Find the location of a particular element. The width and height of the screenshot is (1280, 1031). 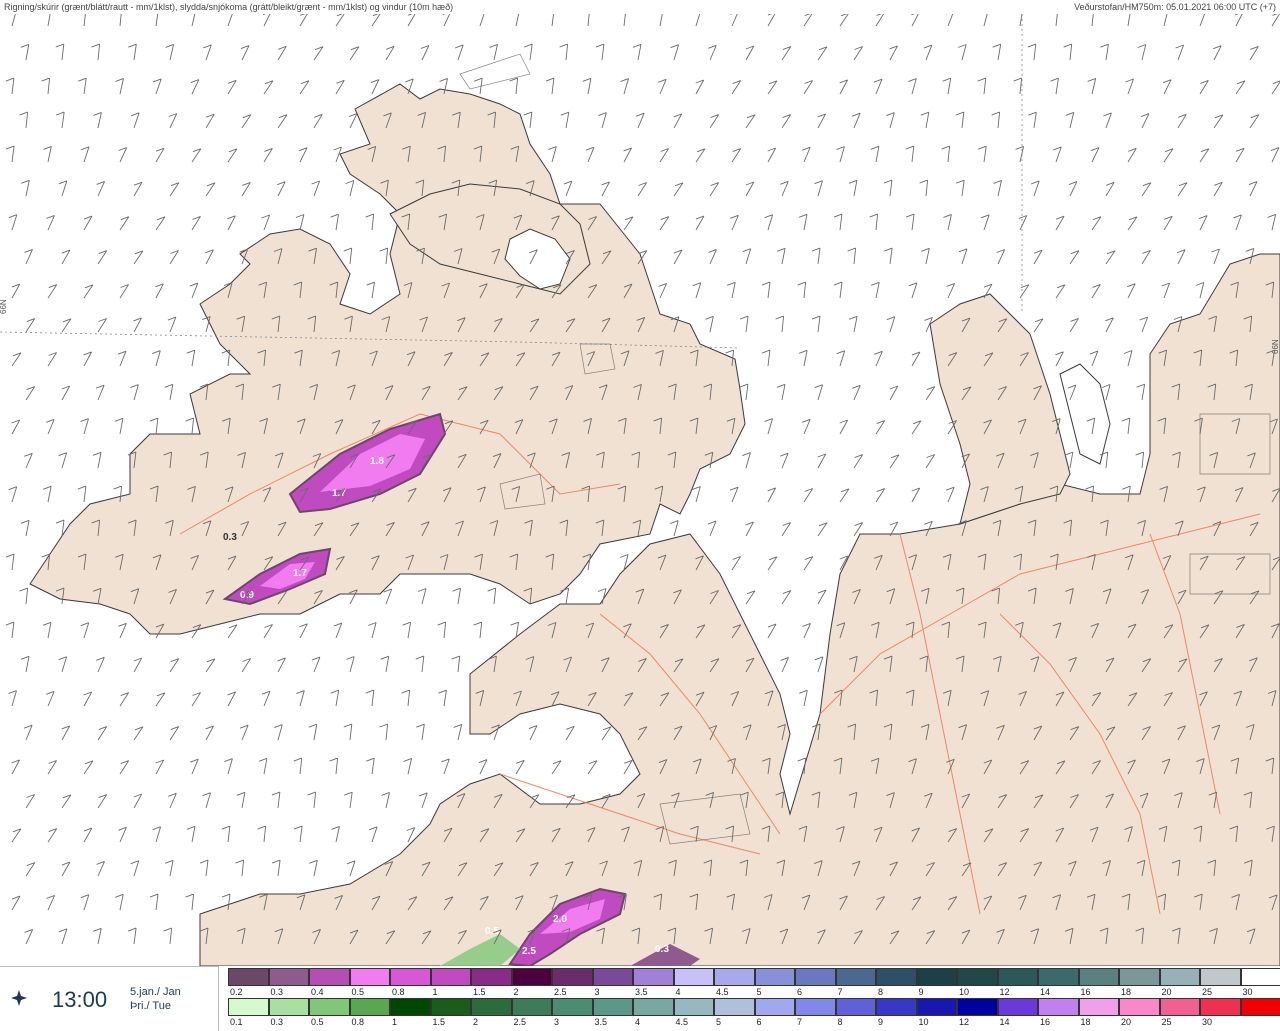

rain-legend-label: 14 is located at coordinates (1018, 1022).